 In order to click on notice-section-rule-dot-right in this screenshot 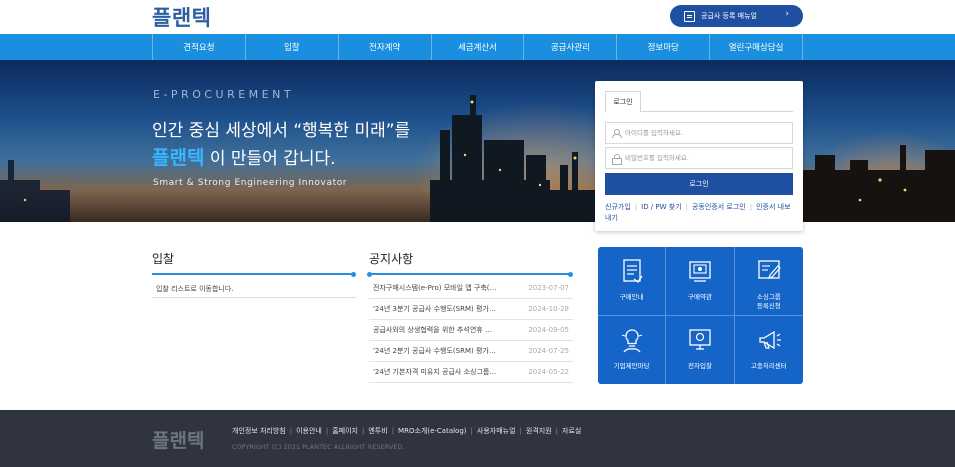, I will do `click(570, 274)`.